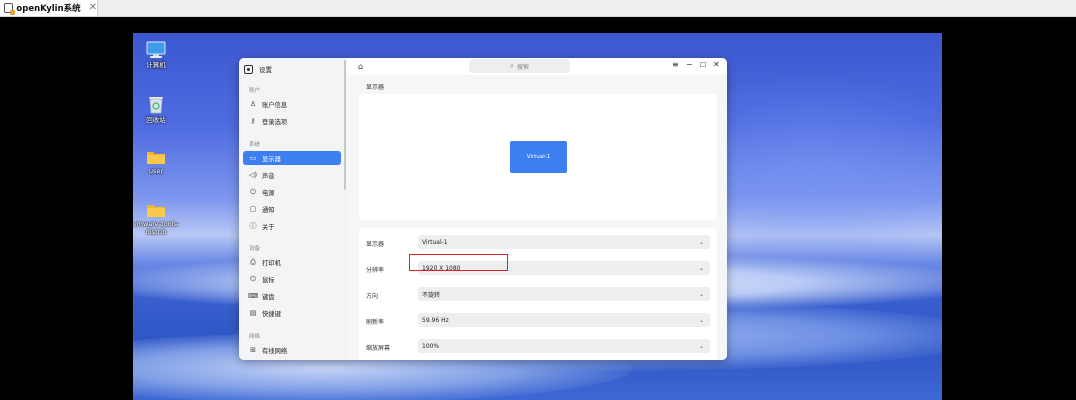  I want to click on sidebar-item-label: 鼠标, so click(268, 280).